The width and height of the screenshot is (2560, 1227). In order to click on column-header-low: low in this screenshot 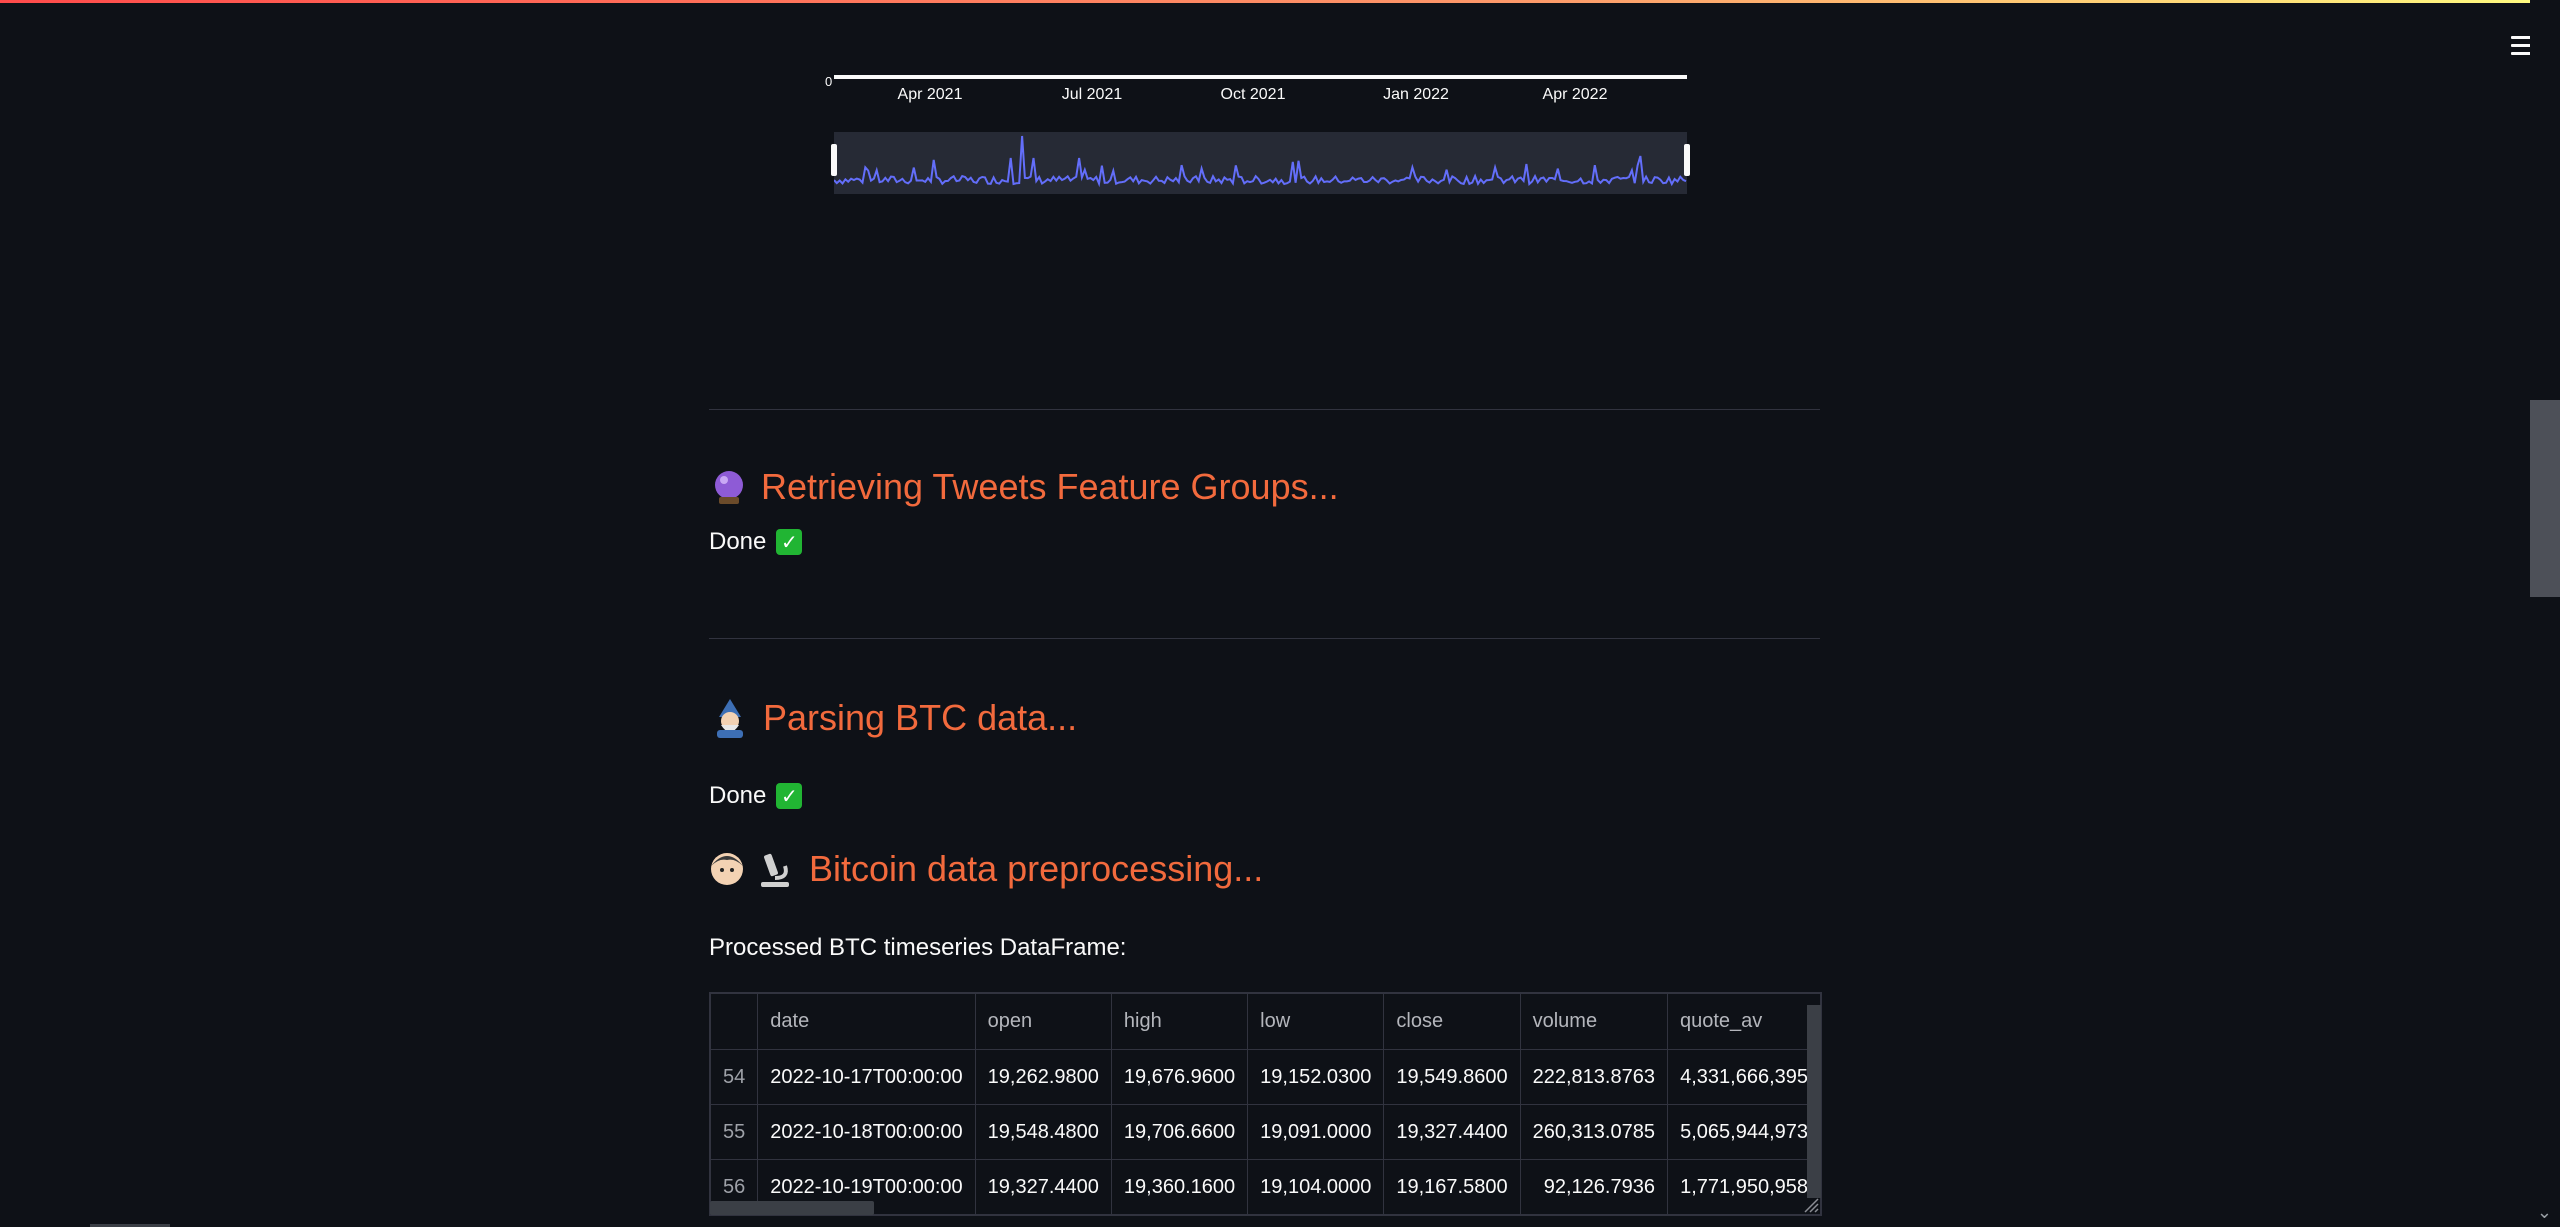, I will do `click(1316, 1021)`.